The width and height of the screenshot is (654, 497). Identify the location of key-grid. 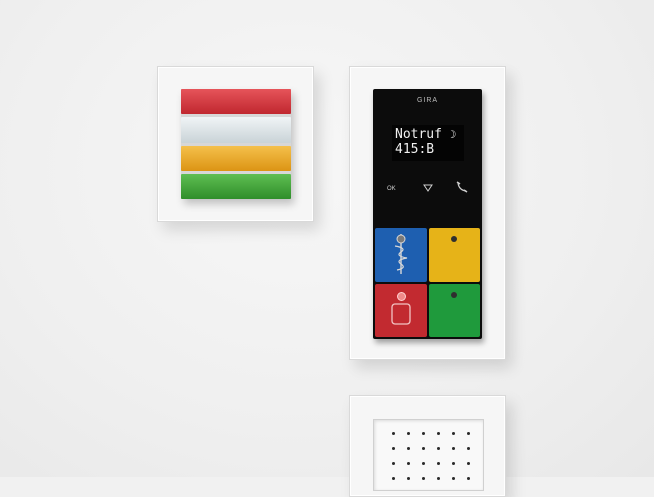
(427, 283).